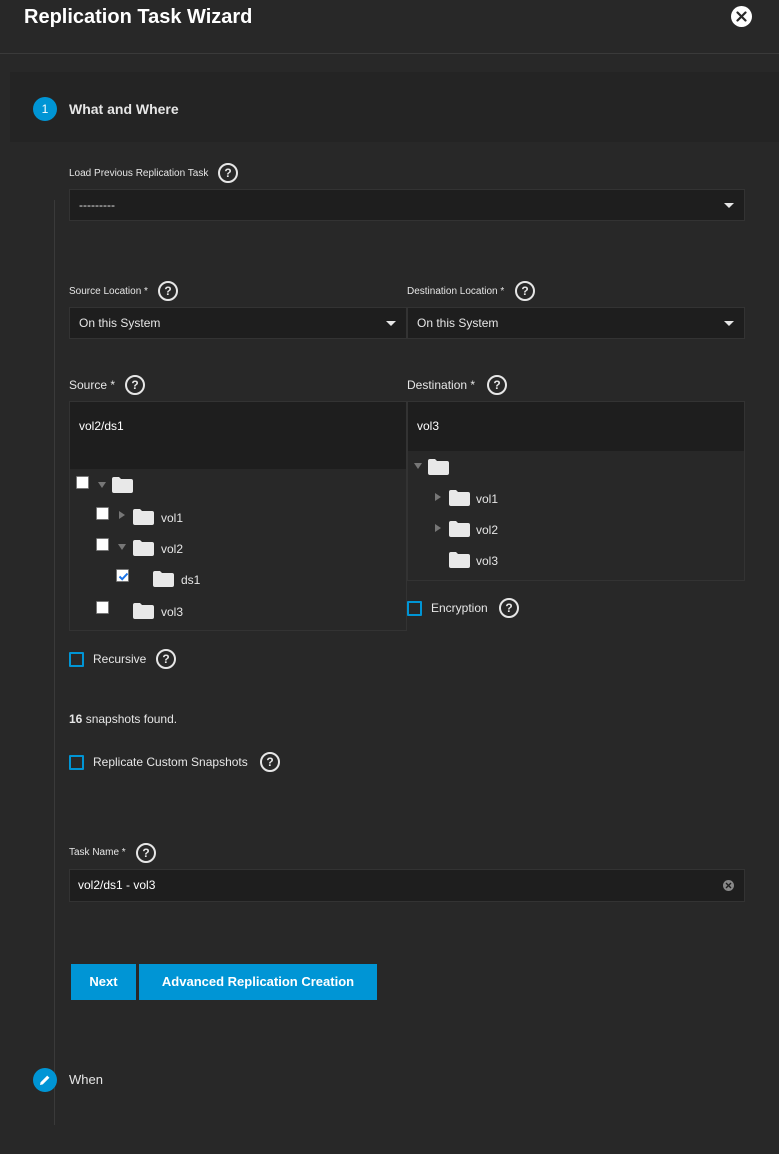 The height and width of the screenshot is (1154, 779). Describe the element at coordinates (117, 885) in the screenshot. I see `task-name-value: vol2/ds1 - vol3` at that location.